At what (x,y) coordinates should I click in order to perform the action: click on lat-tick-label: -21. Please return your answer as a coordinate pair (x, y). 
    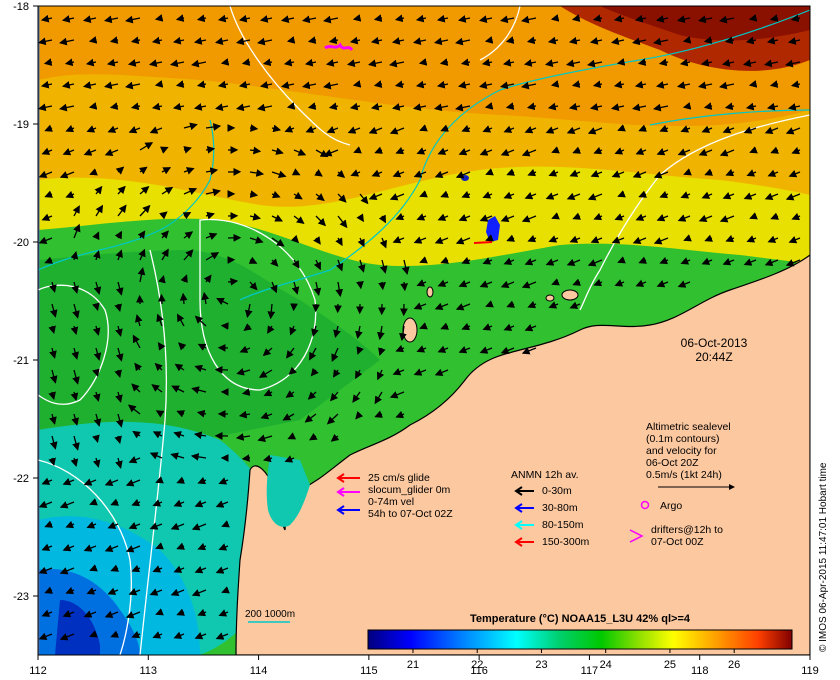
    Looking at the image, I should click on (21, 361).